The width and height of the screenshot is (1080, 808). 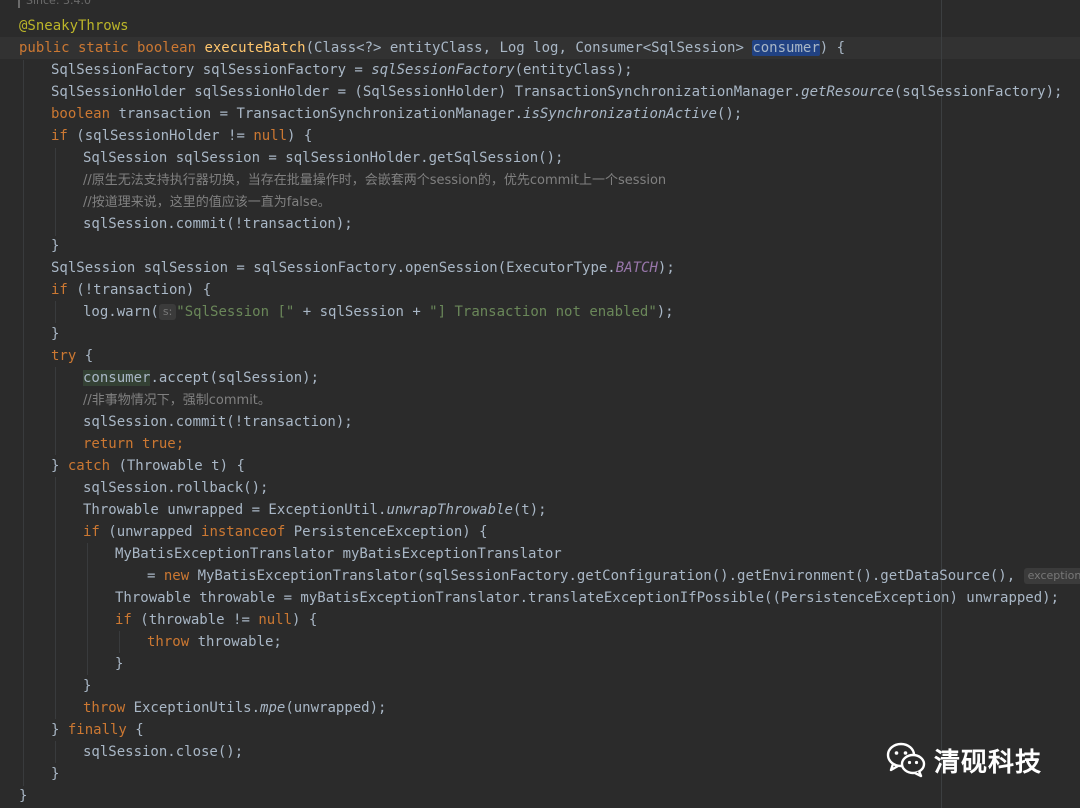 What do you see at coordinates (234, 708) in the screenshot?
I see `code-line-32: throw ExceptionUtils.mpe(unwrapped);` at bounding box center [234, 708].